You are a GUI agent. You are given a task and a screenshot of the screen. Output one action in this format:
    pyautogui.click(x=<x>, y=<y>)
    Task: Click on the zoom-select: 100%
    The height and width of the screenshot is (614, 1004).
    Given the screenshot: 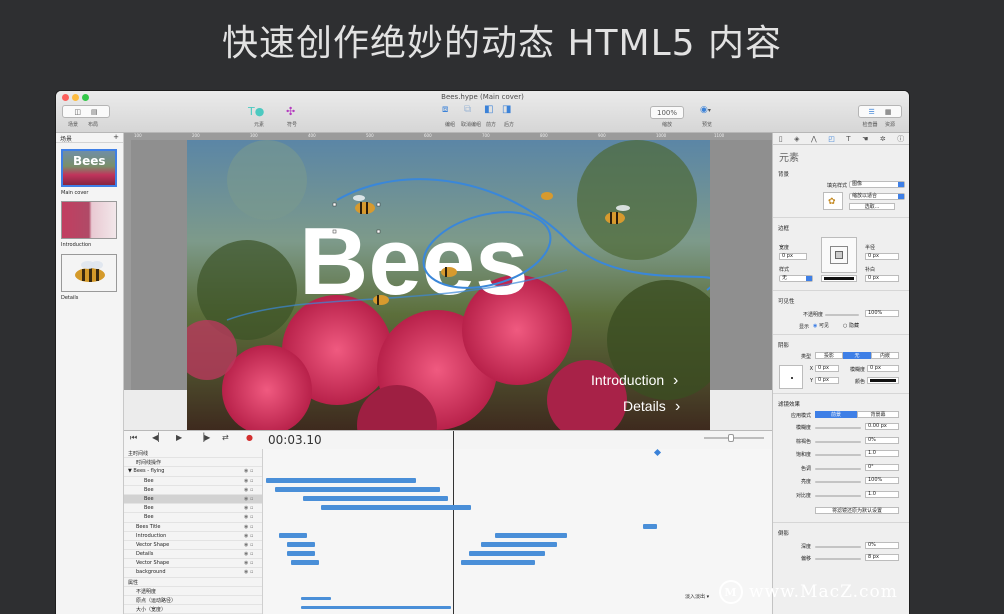 What is the action you would take?
    pyautogui.click(x=667, y=112)
    